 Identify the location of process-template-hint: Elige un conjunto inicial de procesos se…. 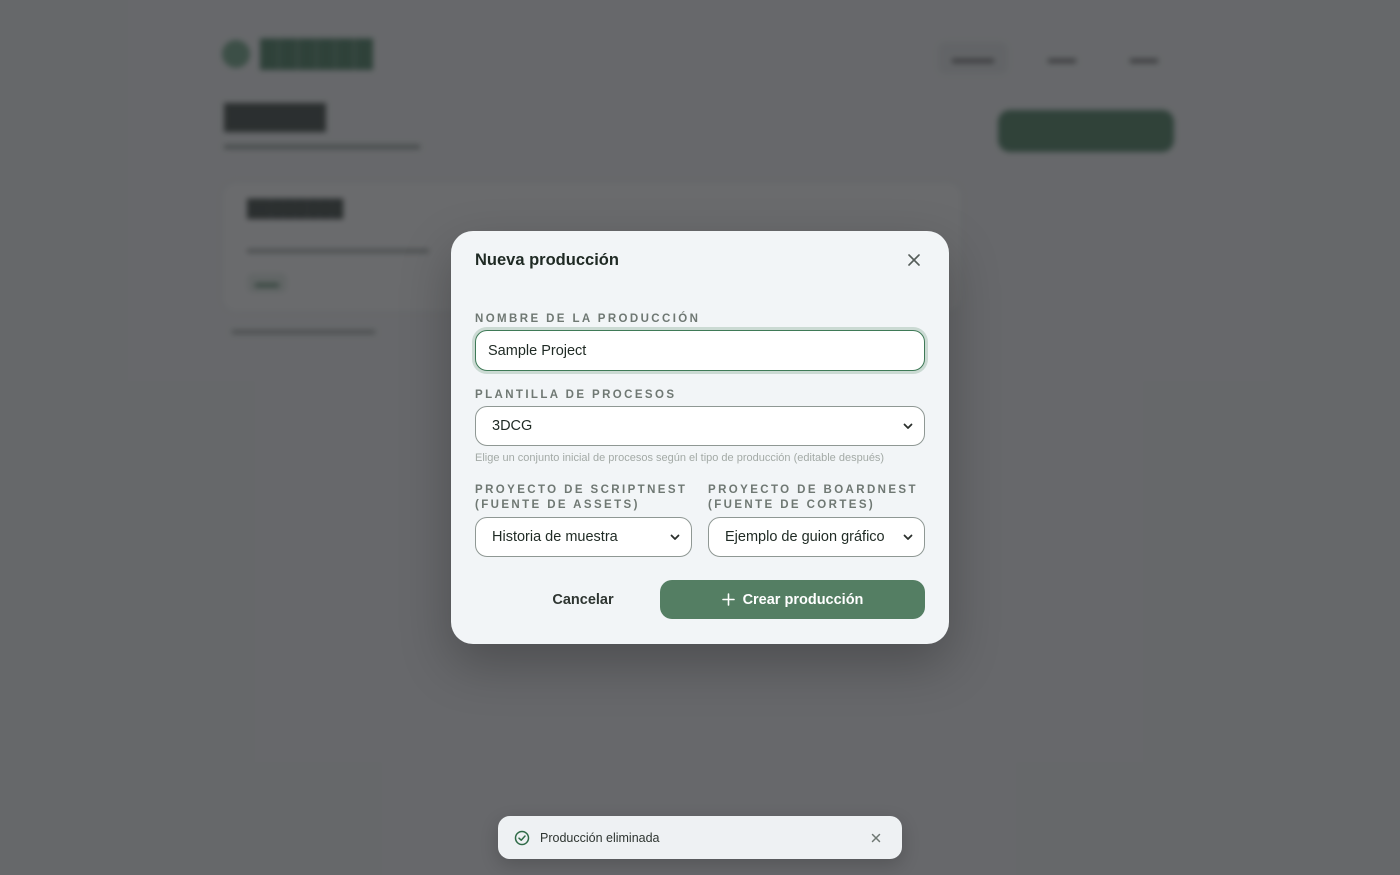
(680, 458).